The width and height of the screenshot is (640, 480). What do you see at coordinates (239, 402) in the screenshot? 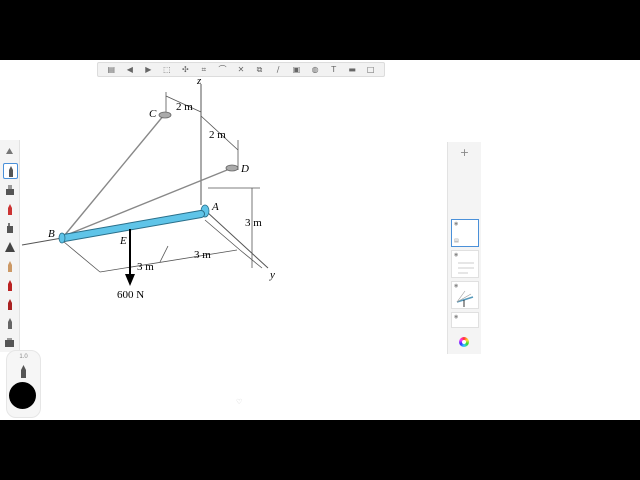
I see `canvas-handle-icon: ♡` at bounding box center [239, 402].